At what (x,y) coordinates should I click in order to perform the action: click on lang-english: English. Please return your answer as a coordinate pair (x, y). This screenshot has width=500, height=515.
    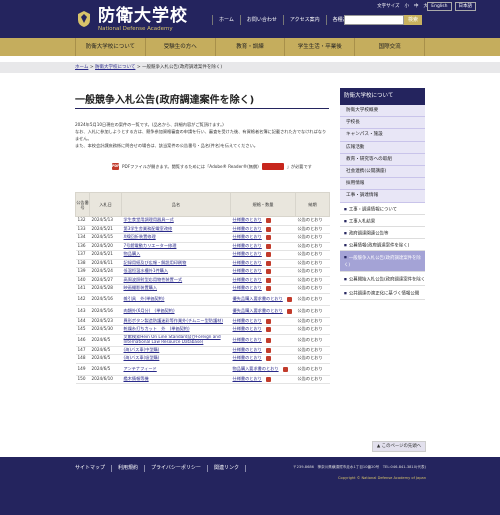
    Looking at the image, I should click on (439, 6).